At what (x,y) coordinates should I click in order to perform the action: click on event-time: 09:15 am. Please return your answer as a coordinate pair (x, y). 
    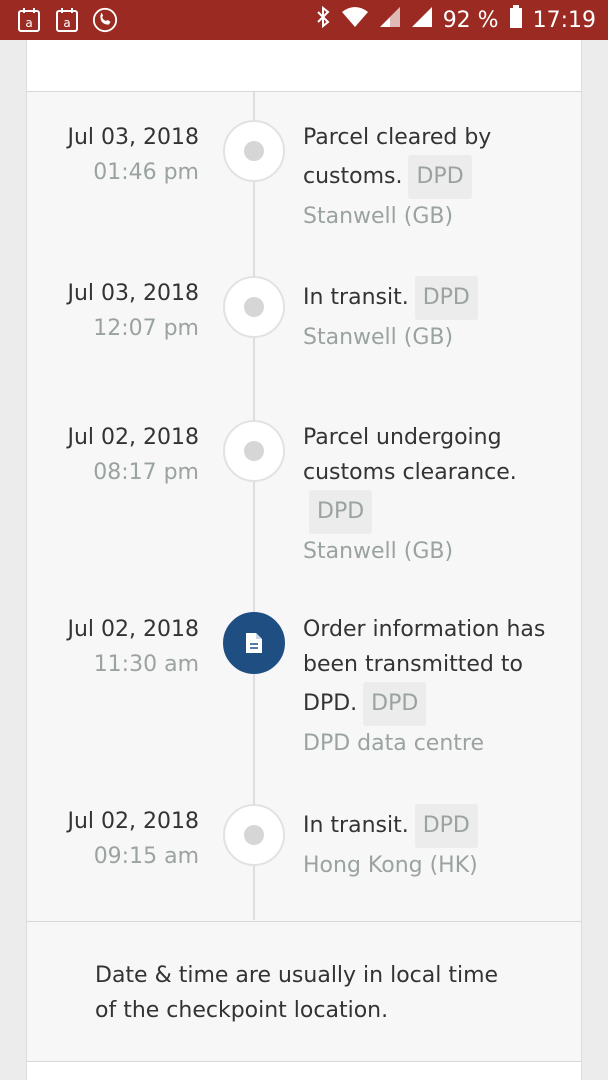
    Looking at the image, I should click on (146, 856).